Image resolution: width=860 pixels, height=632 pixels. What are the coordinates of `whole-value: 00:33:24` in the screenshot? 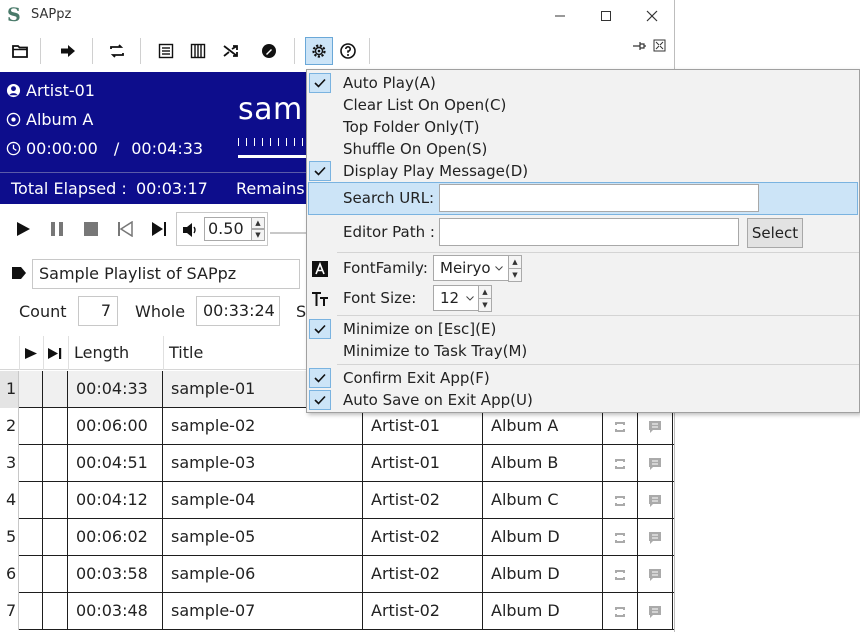 It's located at (238, 311).